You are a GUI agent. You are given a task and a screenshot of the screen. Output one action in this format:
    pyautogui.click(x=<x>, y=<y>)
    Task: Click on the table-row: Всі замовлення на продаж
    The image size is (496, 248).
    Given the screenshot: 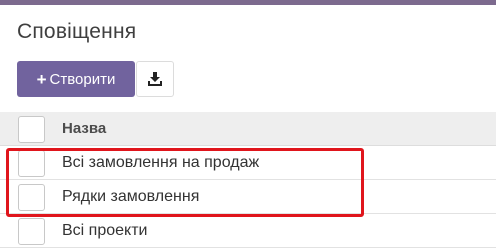 What is the action you would take?
    pyautogui.click(x=248, y=163)
    